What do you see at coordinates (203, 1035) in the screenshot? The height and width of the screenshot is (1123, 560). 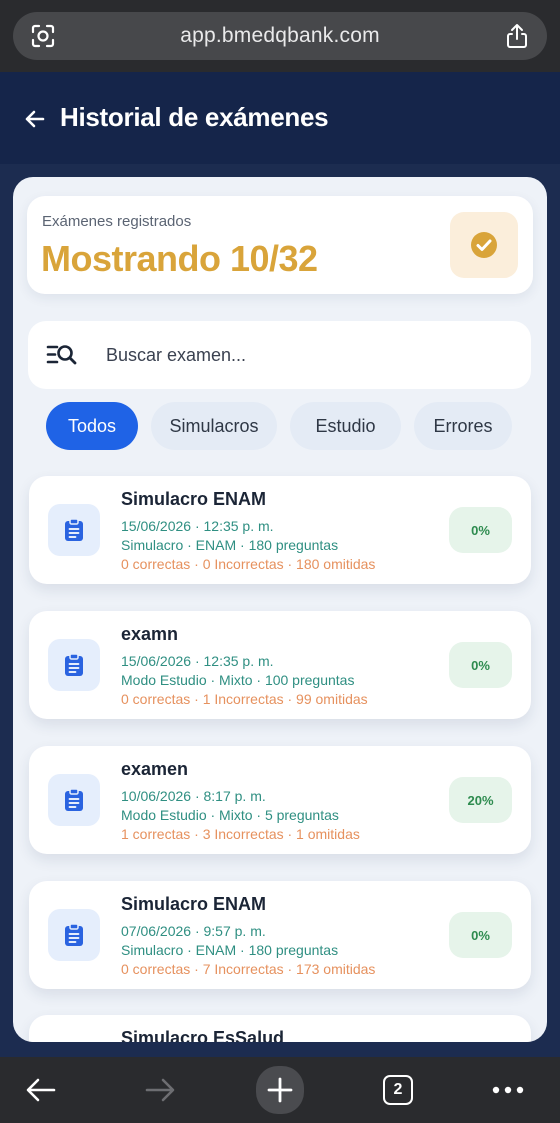 I see `exam-title: Simulacro EsSalud` at bounding box center [203, 1035].